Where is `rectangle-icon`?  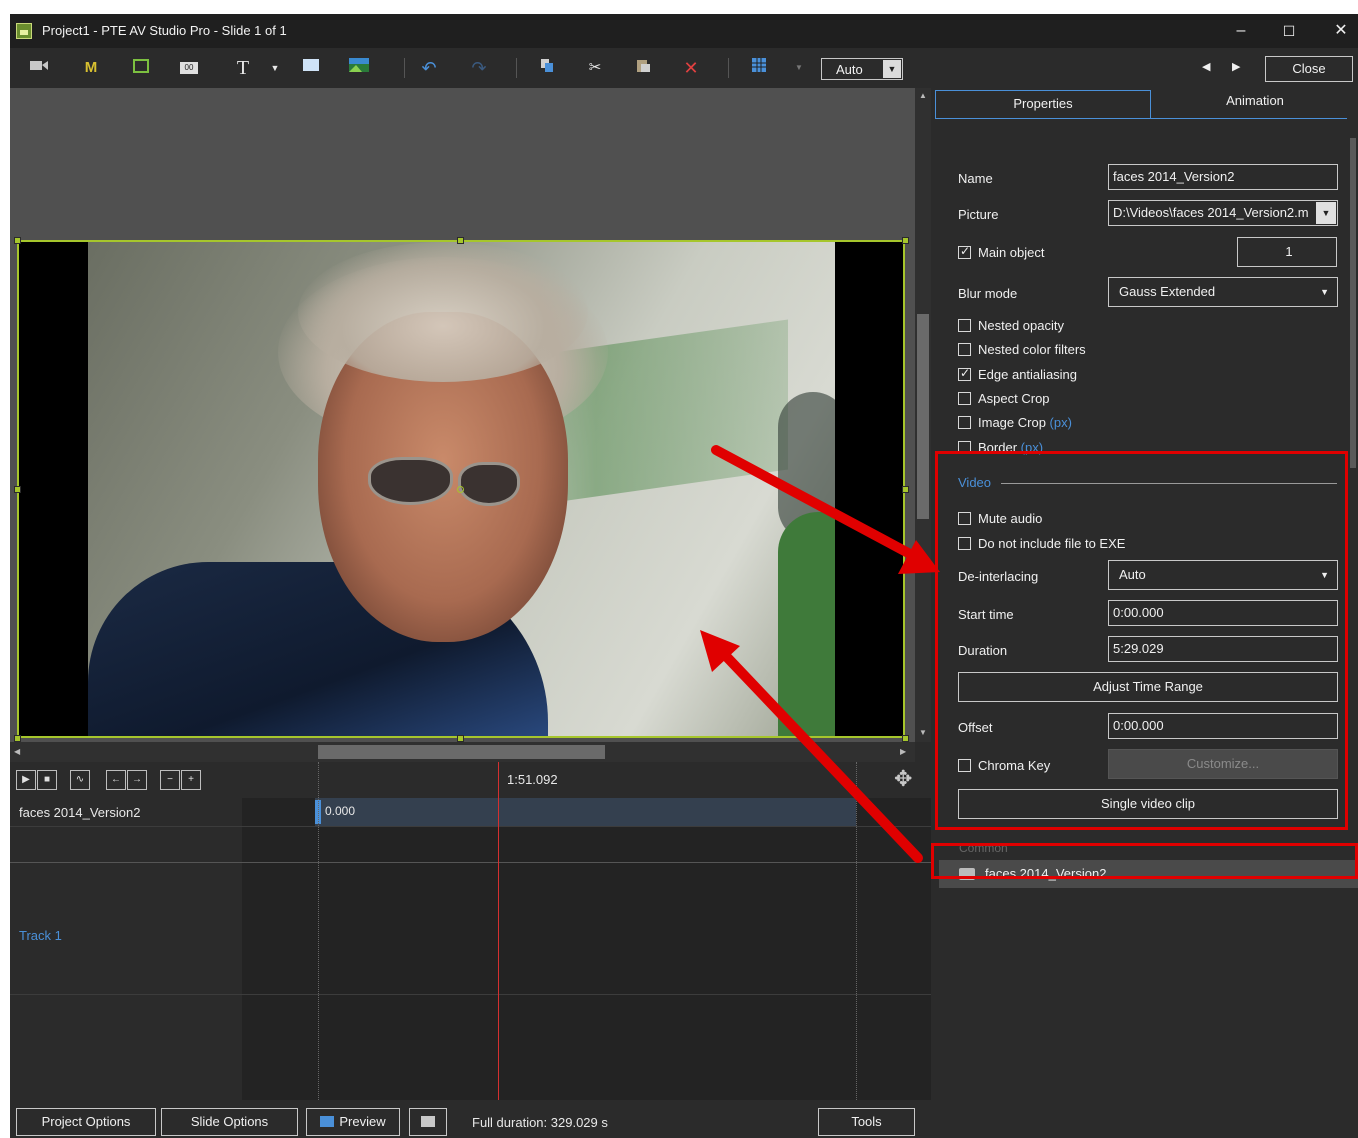
rectangle-icon is located at coordinates (311, 68).